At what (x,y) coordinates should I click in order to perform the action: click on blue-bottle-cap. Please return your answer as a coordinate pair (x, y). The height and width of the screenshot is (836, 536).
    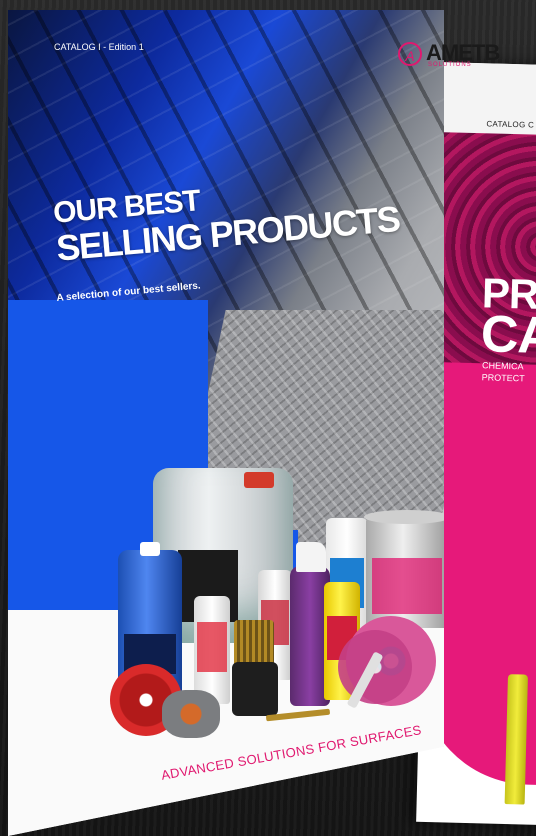
    Looking at the image, I should click on (150, 549).